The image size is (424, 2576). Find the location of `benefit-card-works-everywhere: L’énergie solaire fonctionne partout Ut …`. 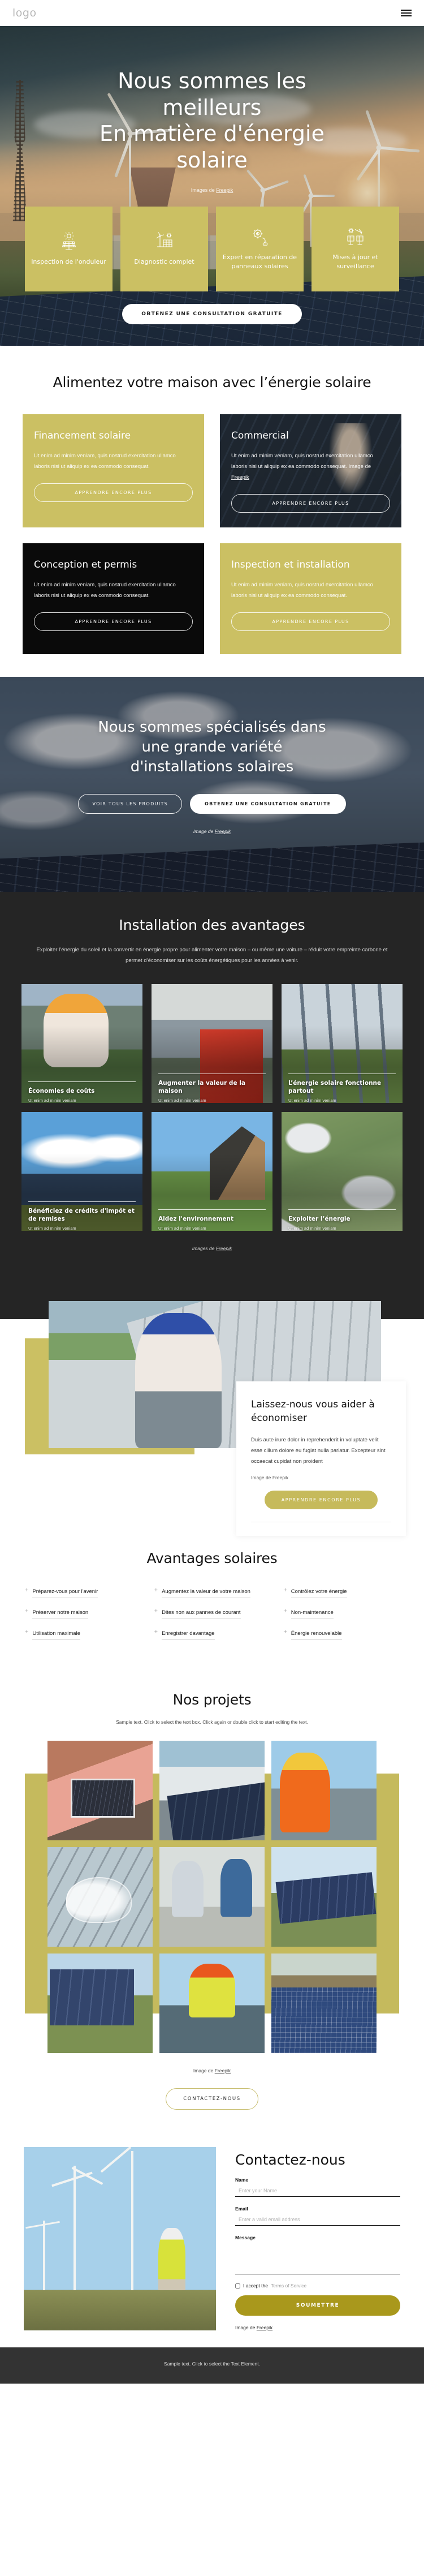

benefit-card-works-everywhere: L’énergie solaire fonctionne partout Ut … is located at coordinates (342, 1043).